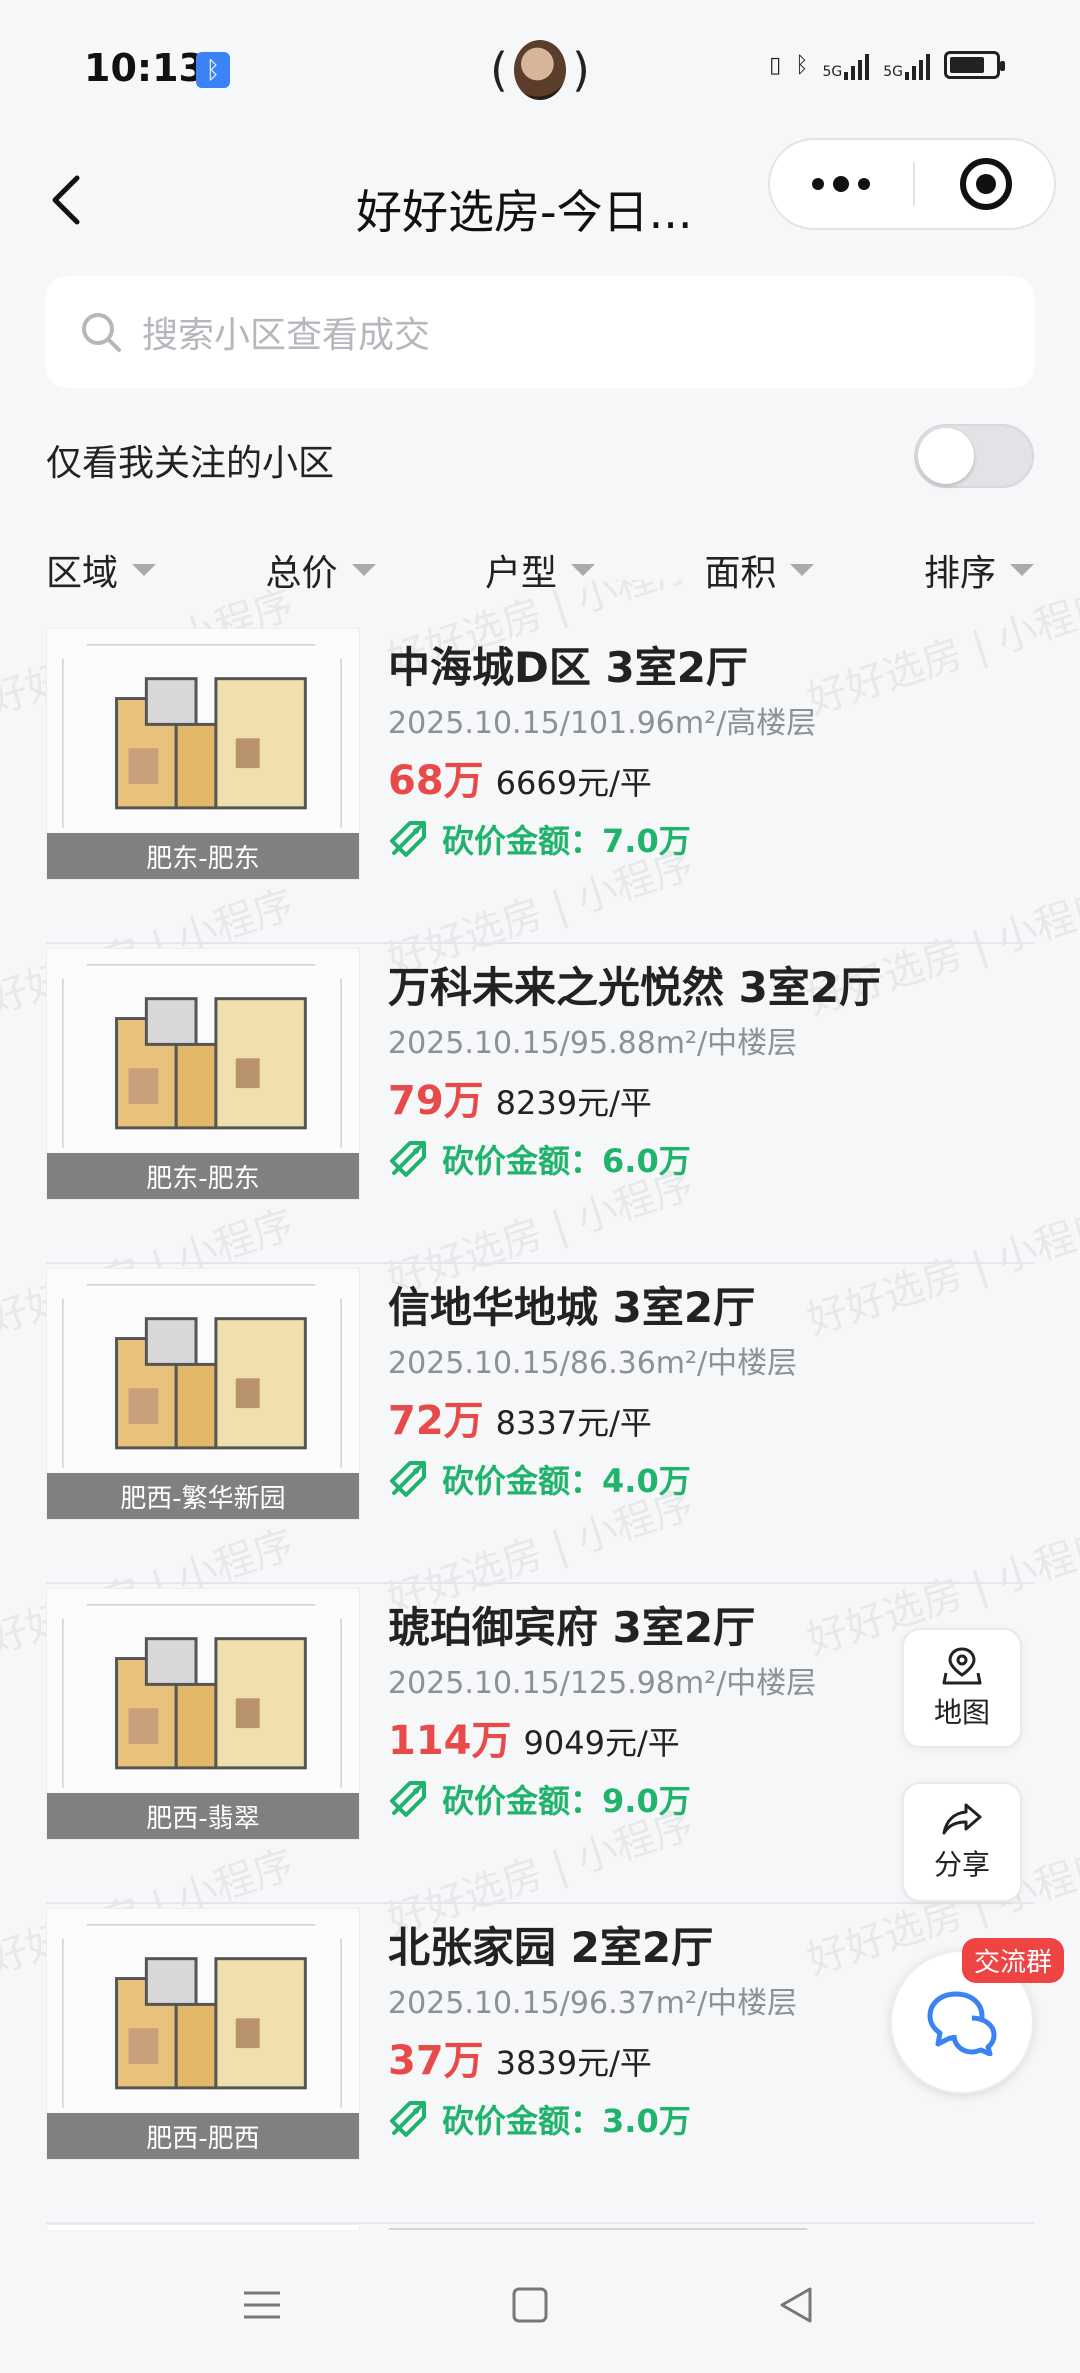  What do you see at coordinates (633, 1363) in the screenshot?
I see `listing-area: 86.36m²` at bounding box center [633, 1363].